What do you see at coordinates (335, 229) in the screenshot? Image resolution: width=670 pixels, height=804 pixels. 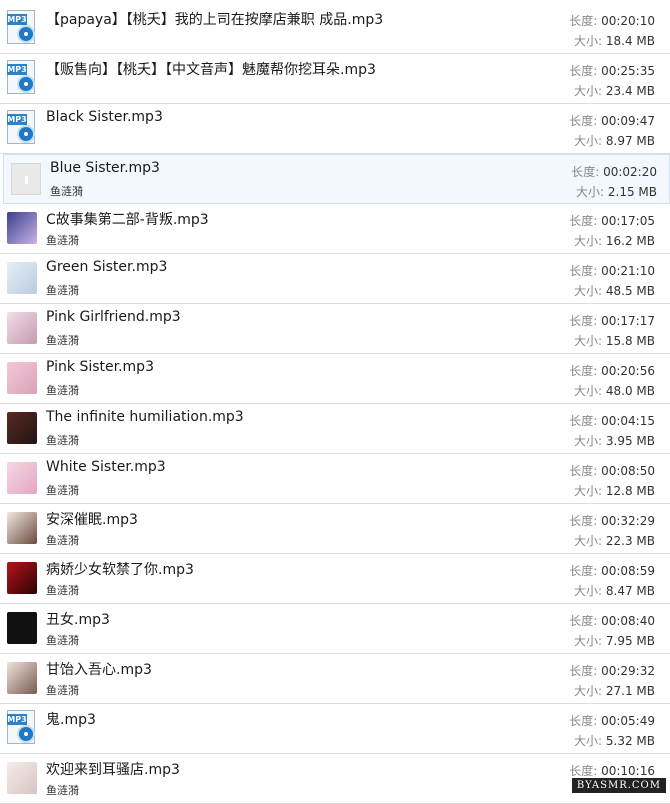 I see `file-row: C故事集第二部-背叛.mp3 鱼涟漪 长度: 00:17:05 大小: 16.2 MB` at bounding box center [335, 229].